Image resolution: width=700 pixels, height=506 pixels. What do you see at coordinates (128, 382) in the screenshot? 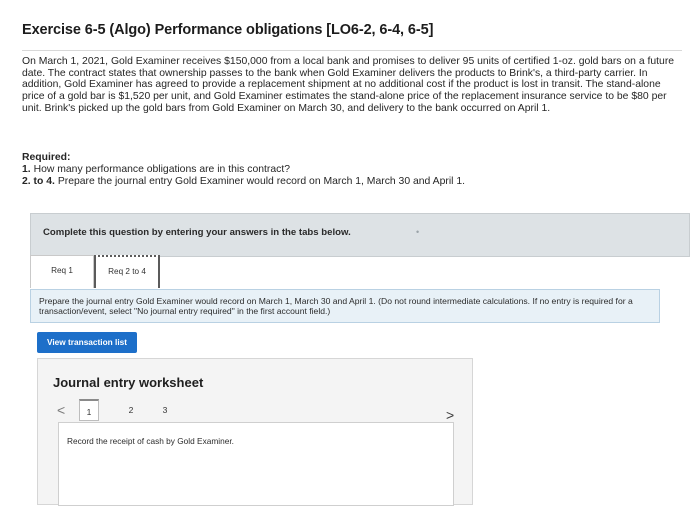
I see `worksheet-title: Journal entry worksheet` at bounding box center [128, 382].